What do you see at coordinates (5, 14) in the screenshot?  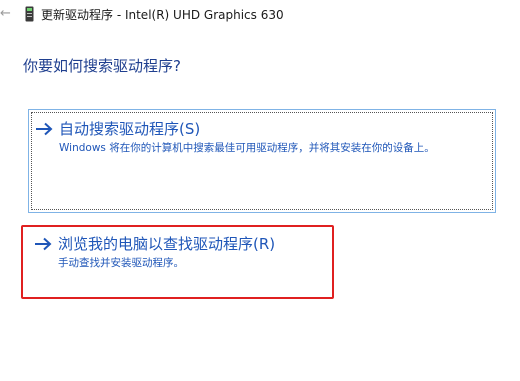 I see `back-arrow-icon: ←` at bounding box center [5, 14].